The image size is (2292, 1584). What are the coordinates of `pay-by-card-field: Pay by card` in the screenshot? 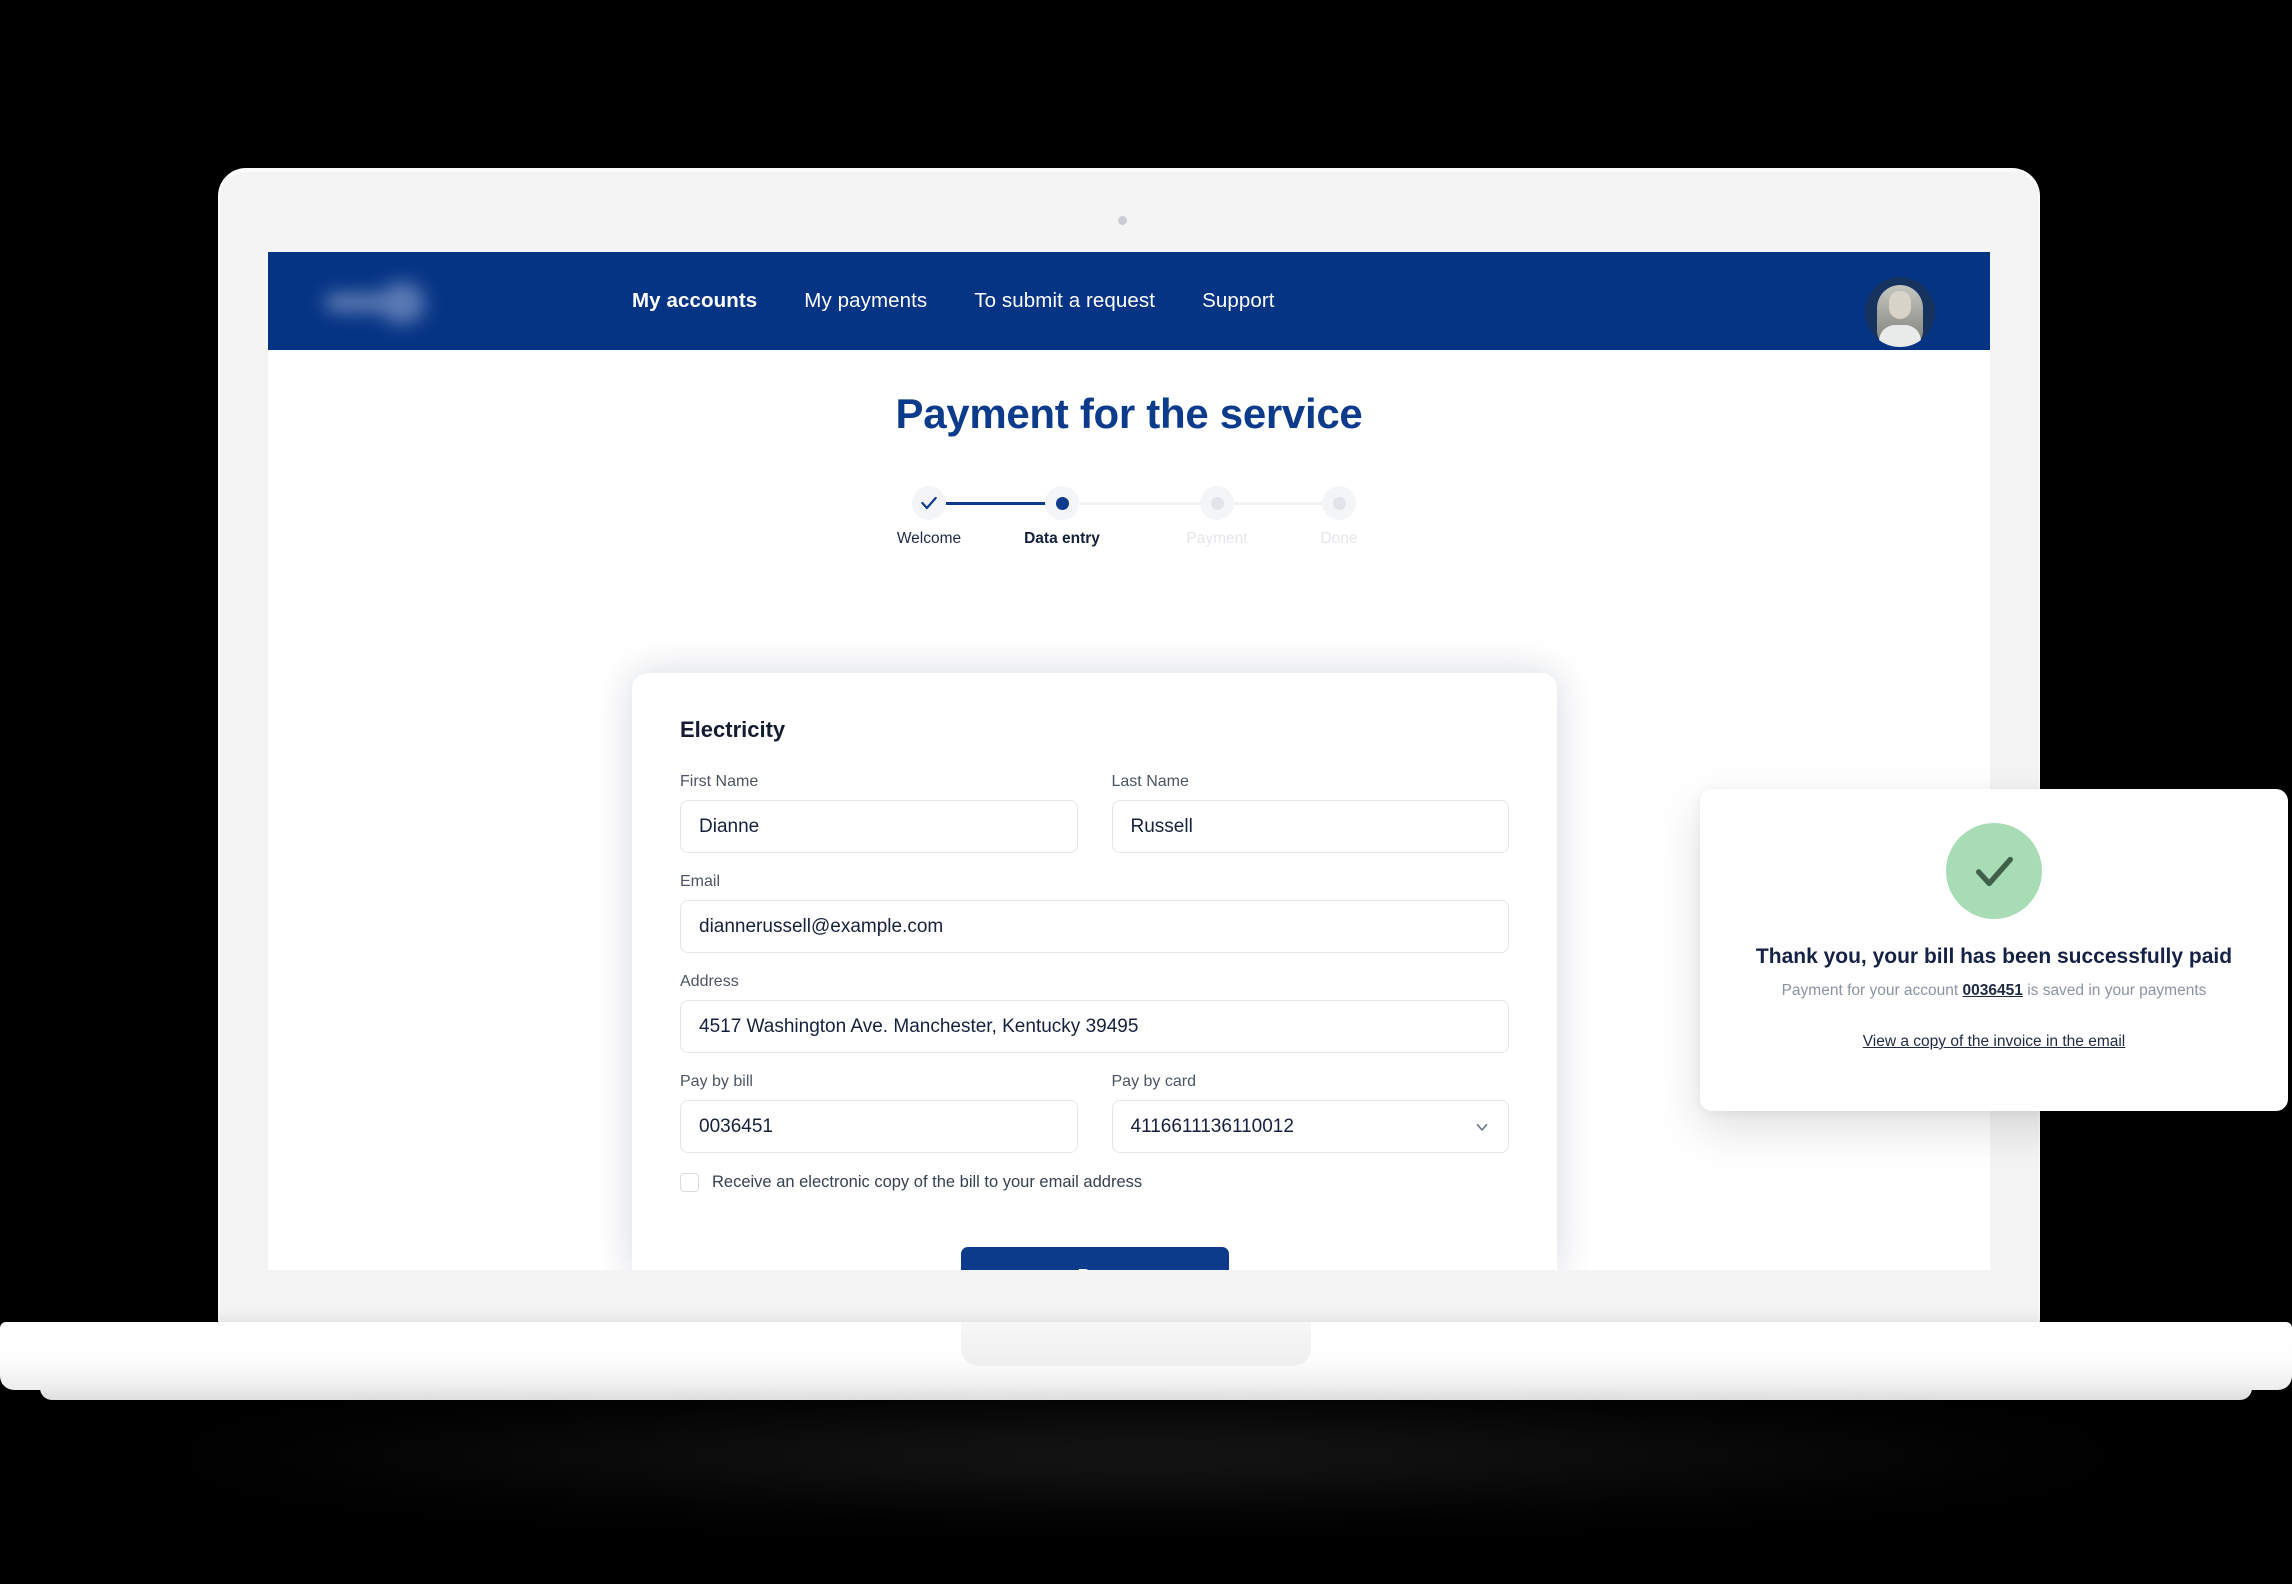 It's located at (1310, 1113).